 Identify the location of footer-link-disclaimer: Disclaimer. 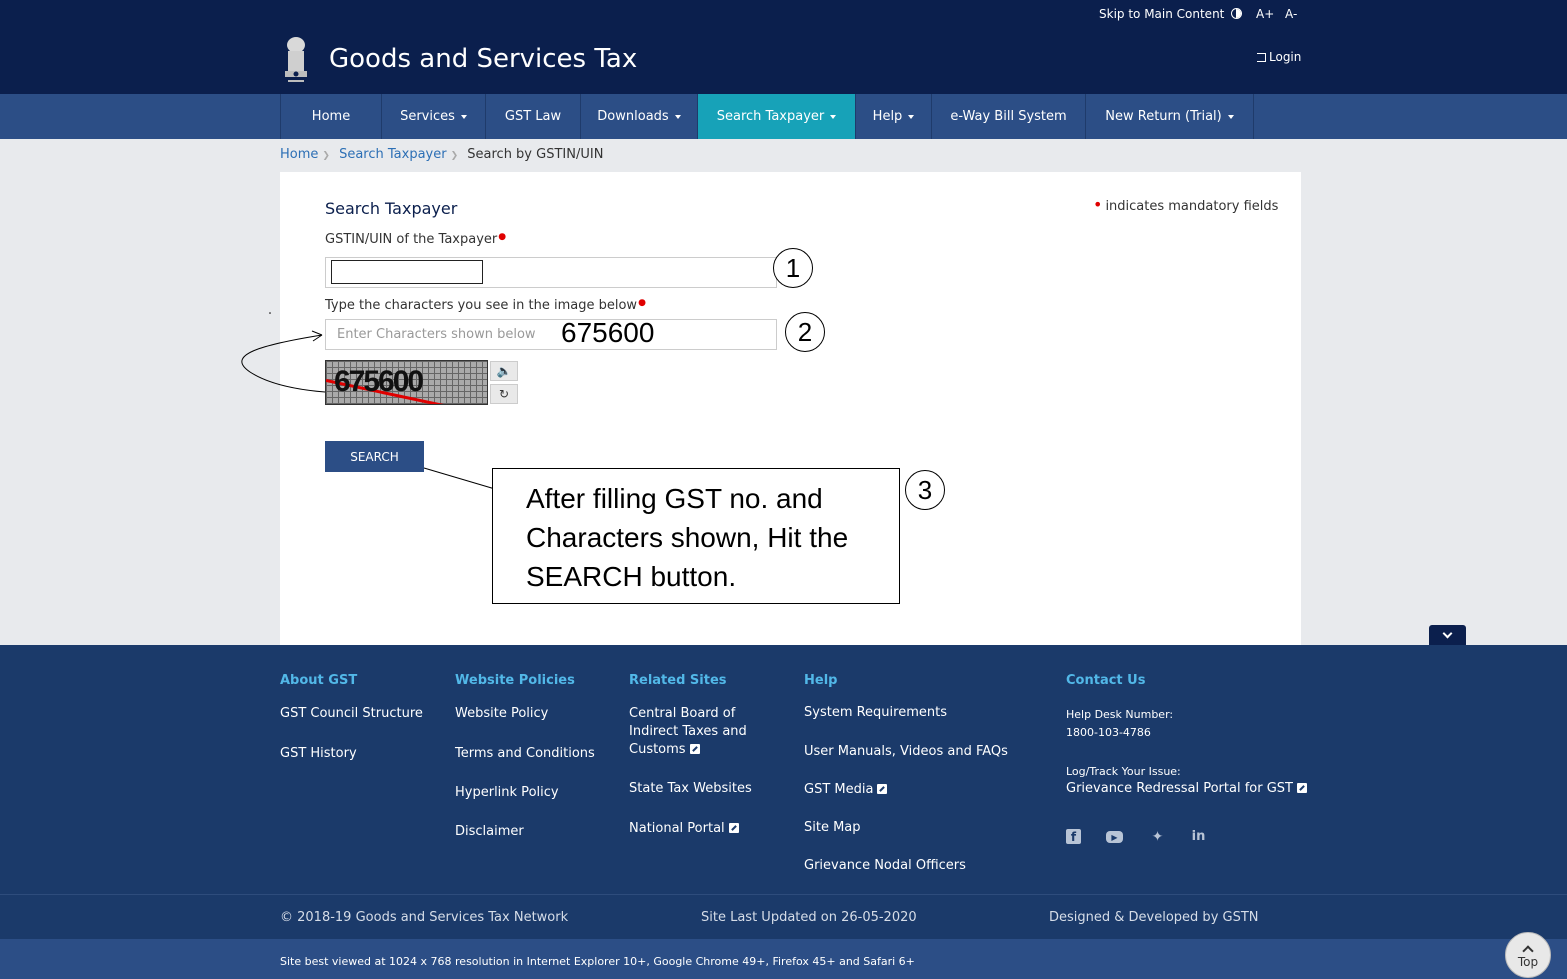
(489, 832).